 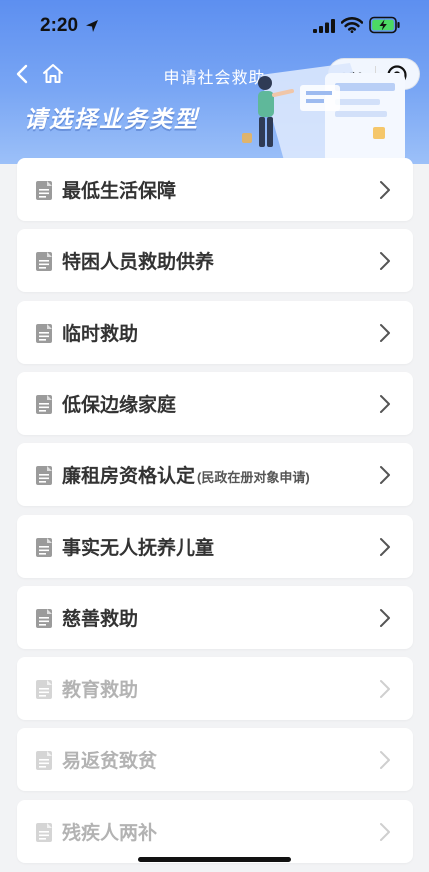 I want to click on service-item-title: 特困人员救助供养, so click(x=138, y=263).